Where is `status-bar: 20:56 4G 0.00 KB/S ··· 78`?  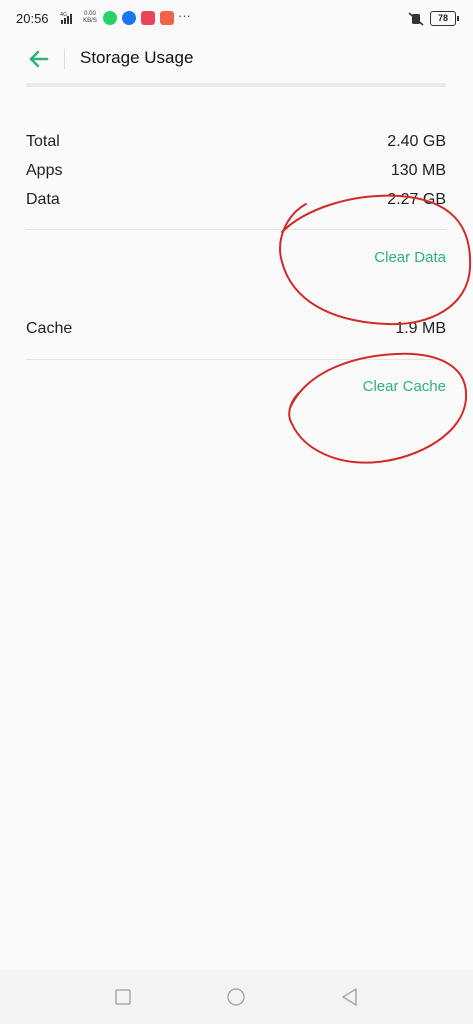 status-bar: 20:56 4G 0.00 KB/S ··· 78 is located at coordinates (236, 19).